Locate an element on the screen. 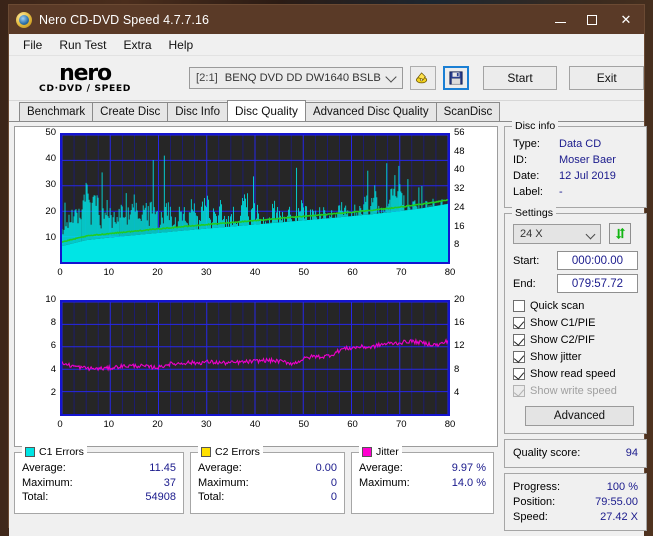 The image size is (653, 536). minimize-icon is located at coordinates (560, 22).